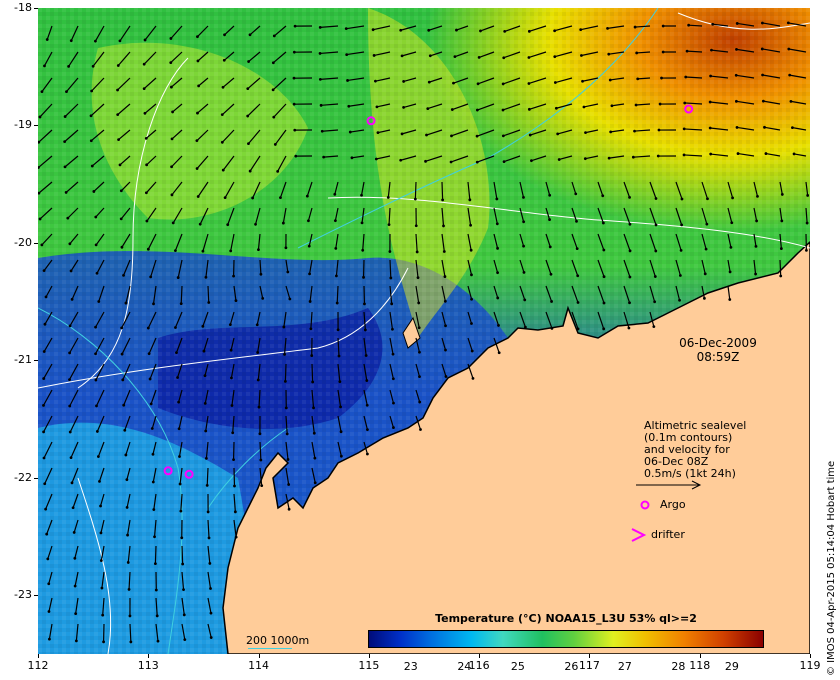  Describe the element at coordinates (678, 666) in the screenshot. I see `colorbar-tick-label: 28` at that location.